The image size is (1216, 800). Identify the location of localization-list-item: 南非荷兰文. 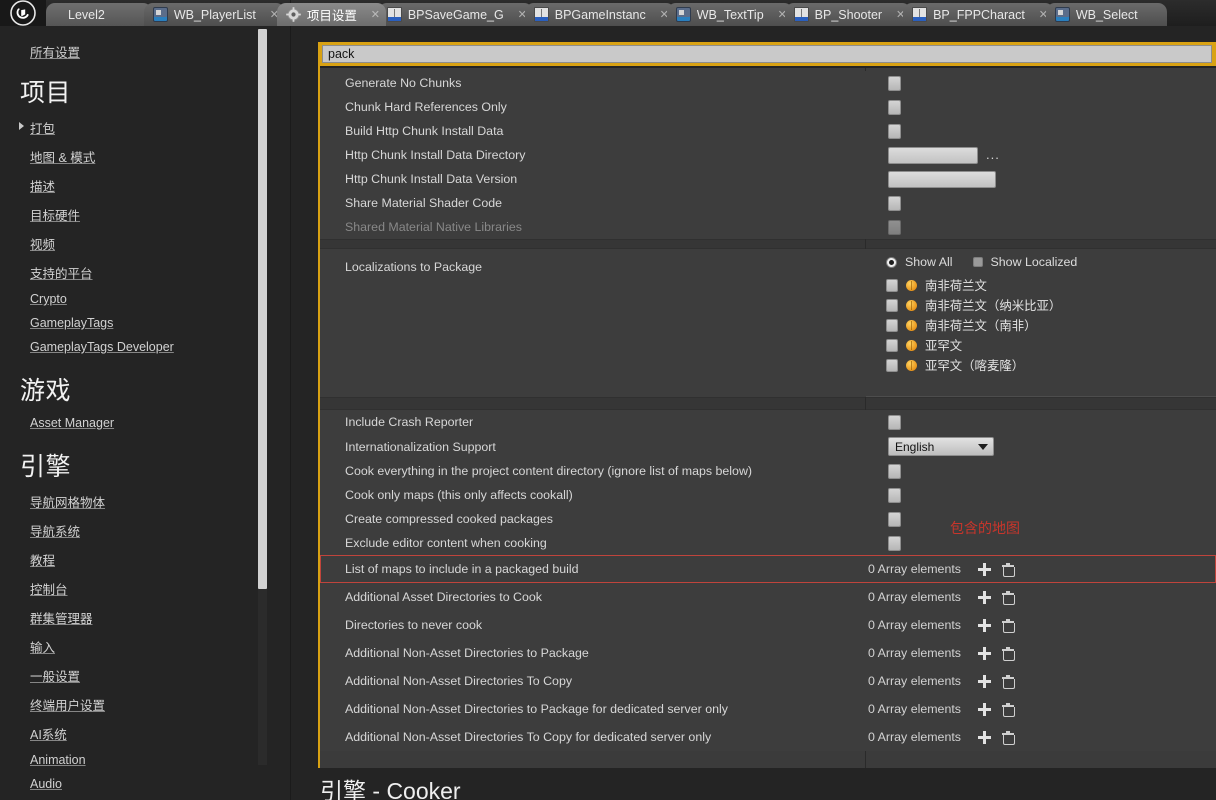
(1051, 285).